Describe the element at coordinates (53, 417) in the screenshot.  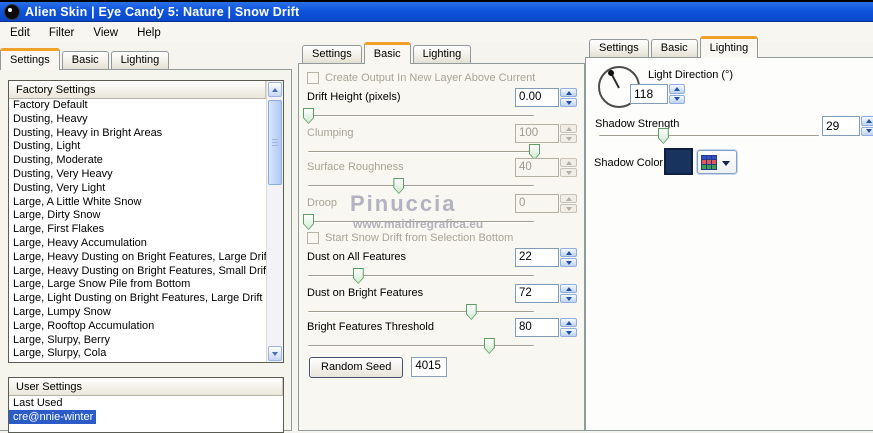
I see `user-setting-item: cre@nnie-winter` at that location.